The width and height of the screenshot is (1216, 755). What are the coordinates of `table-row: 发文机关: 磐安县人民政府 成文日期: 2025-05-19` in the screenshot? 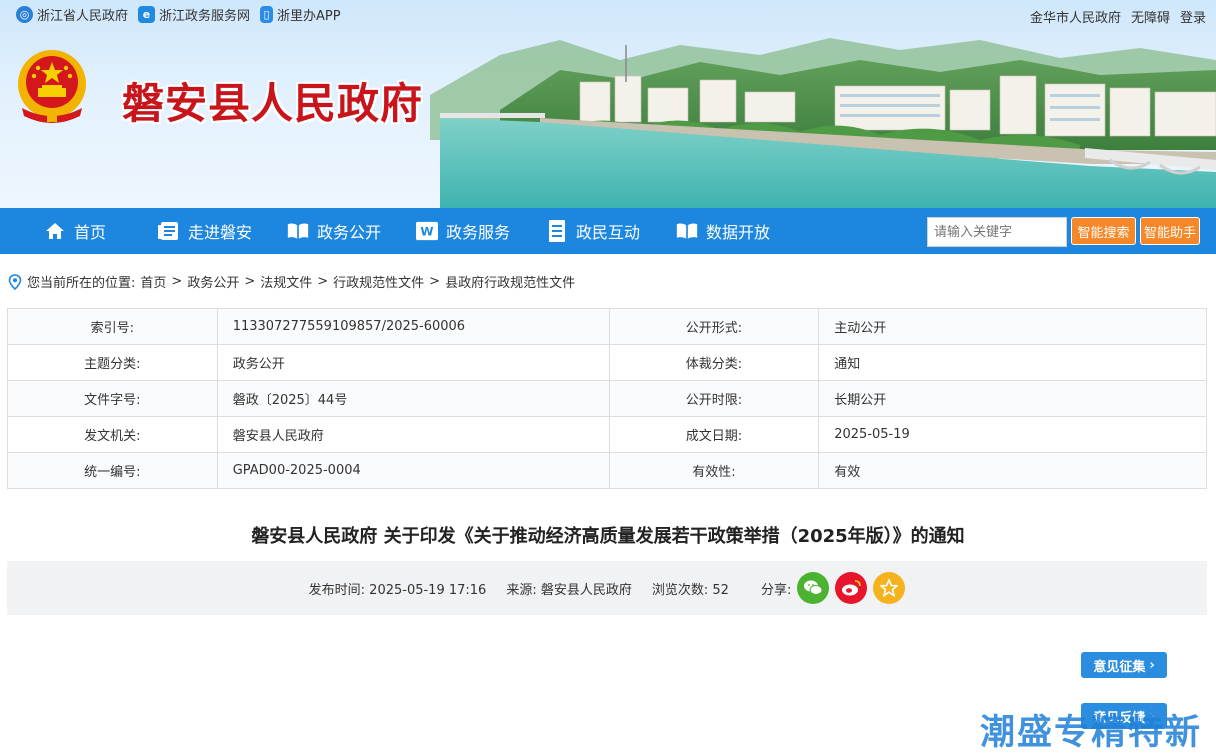 It's located at (607, 434).